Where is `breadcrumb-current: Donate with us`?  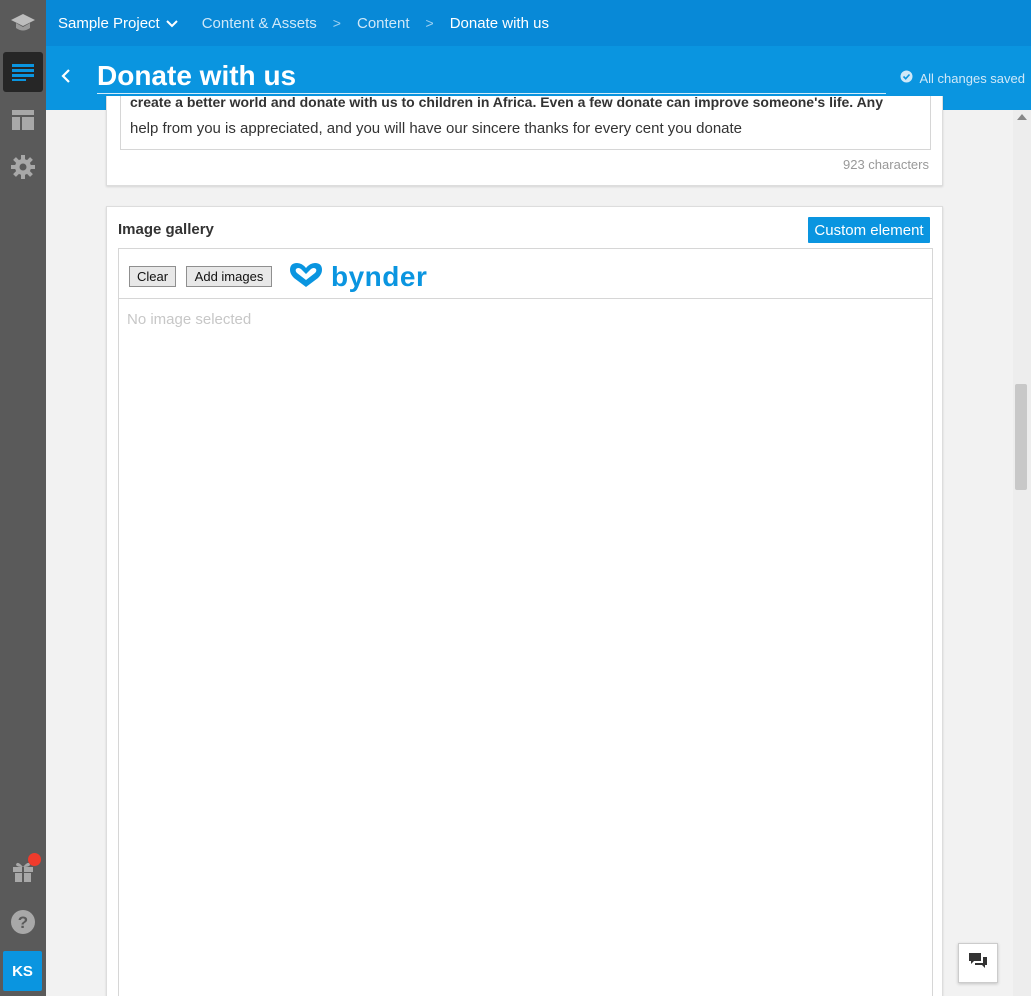 breadcrumb-current: Donate with us is located at coordinates (499, 23).